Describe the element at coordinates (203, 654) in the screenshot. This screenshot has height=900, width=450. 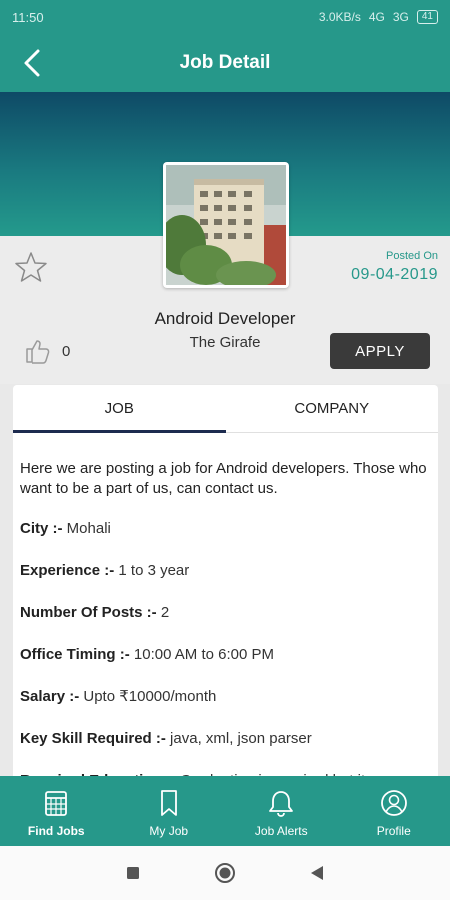
I see `detail-value: 10:00 AM to 6:00 PM` at that location.